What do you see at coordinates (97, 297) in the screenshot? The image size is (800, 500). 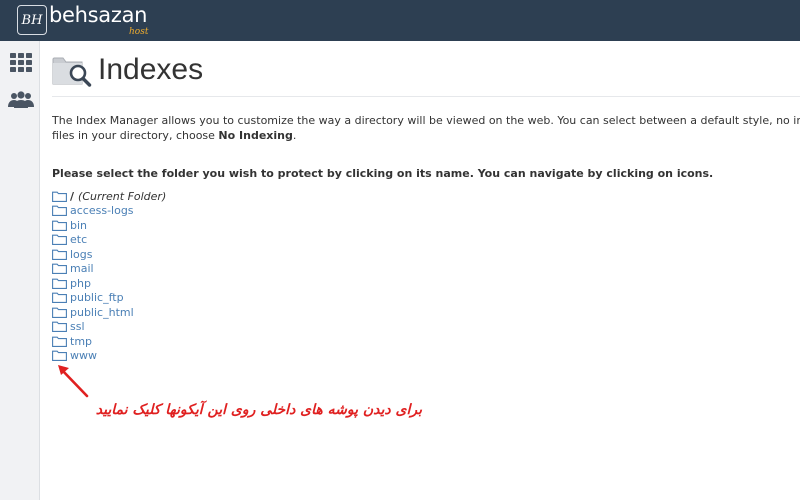 I see `folder-link-public-ftp: public_ftp` at bounding box center [97, 297].